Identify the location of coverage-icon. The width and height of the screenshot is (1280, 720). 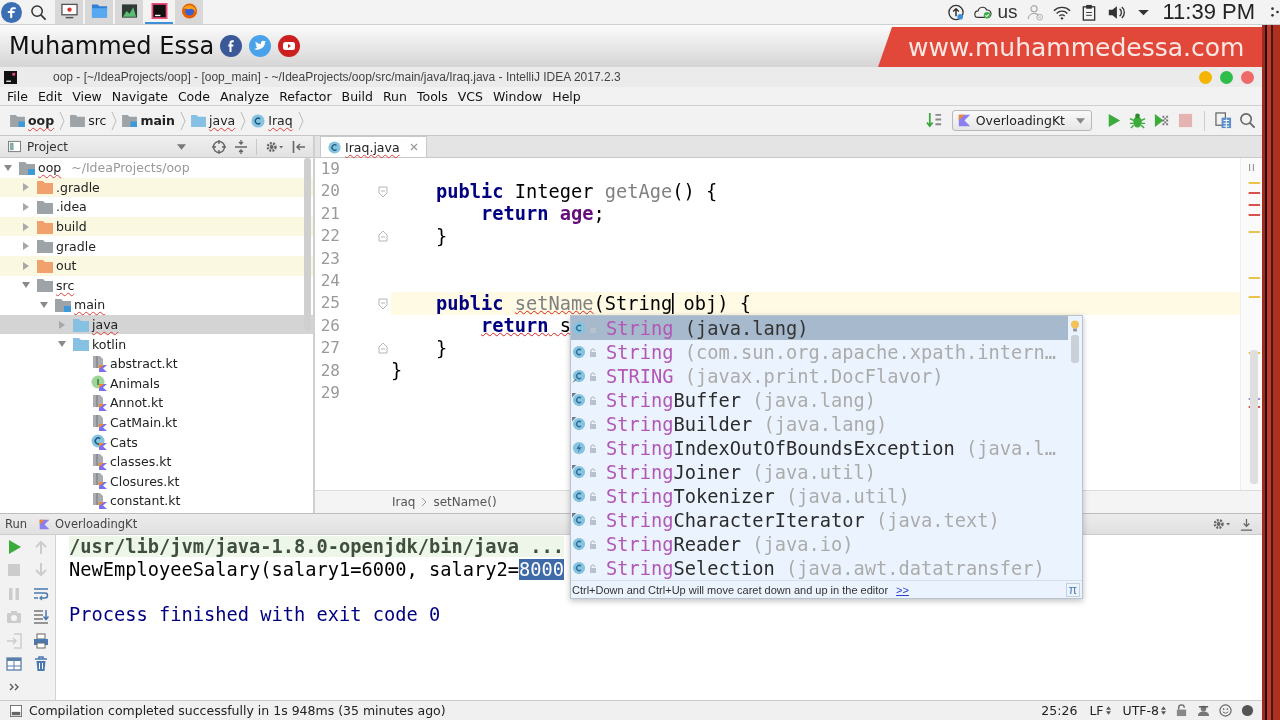
(1161, 120).